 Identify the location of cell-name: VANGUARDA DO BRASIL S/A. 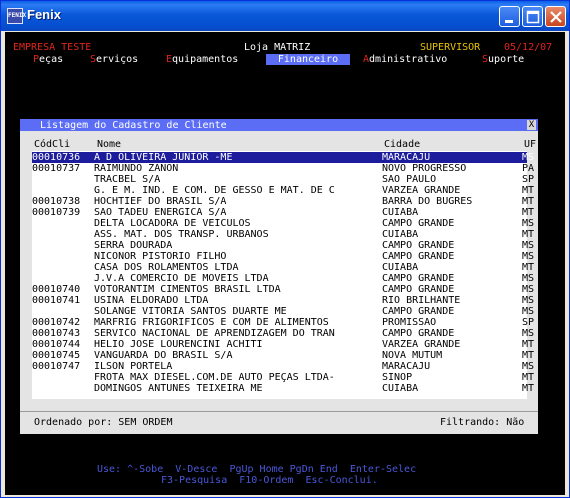
(163, 355).